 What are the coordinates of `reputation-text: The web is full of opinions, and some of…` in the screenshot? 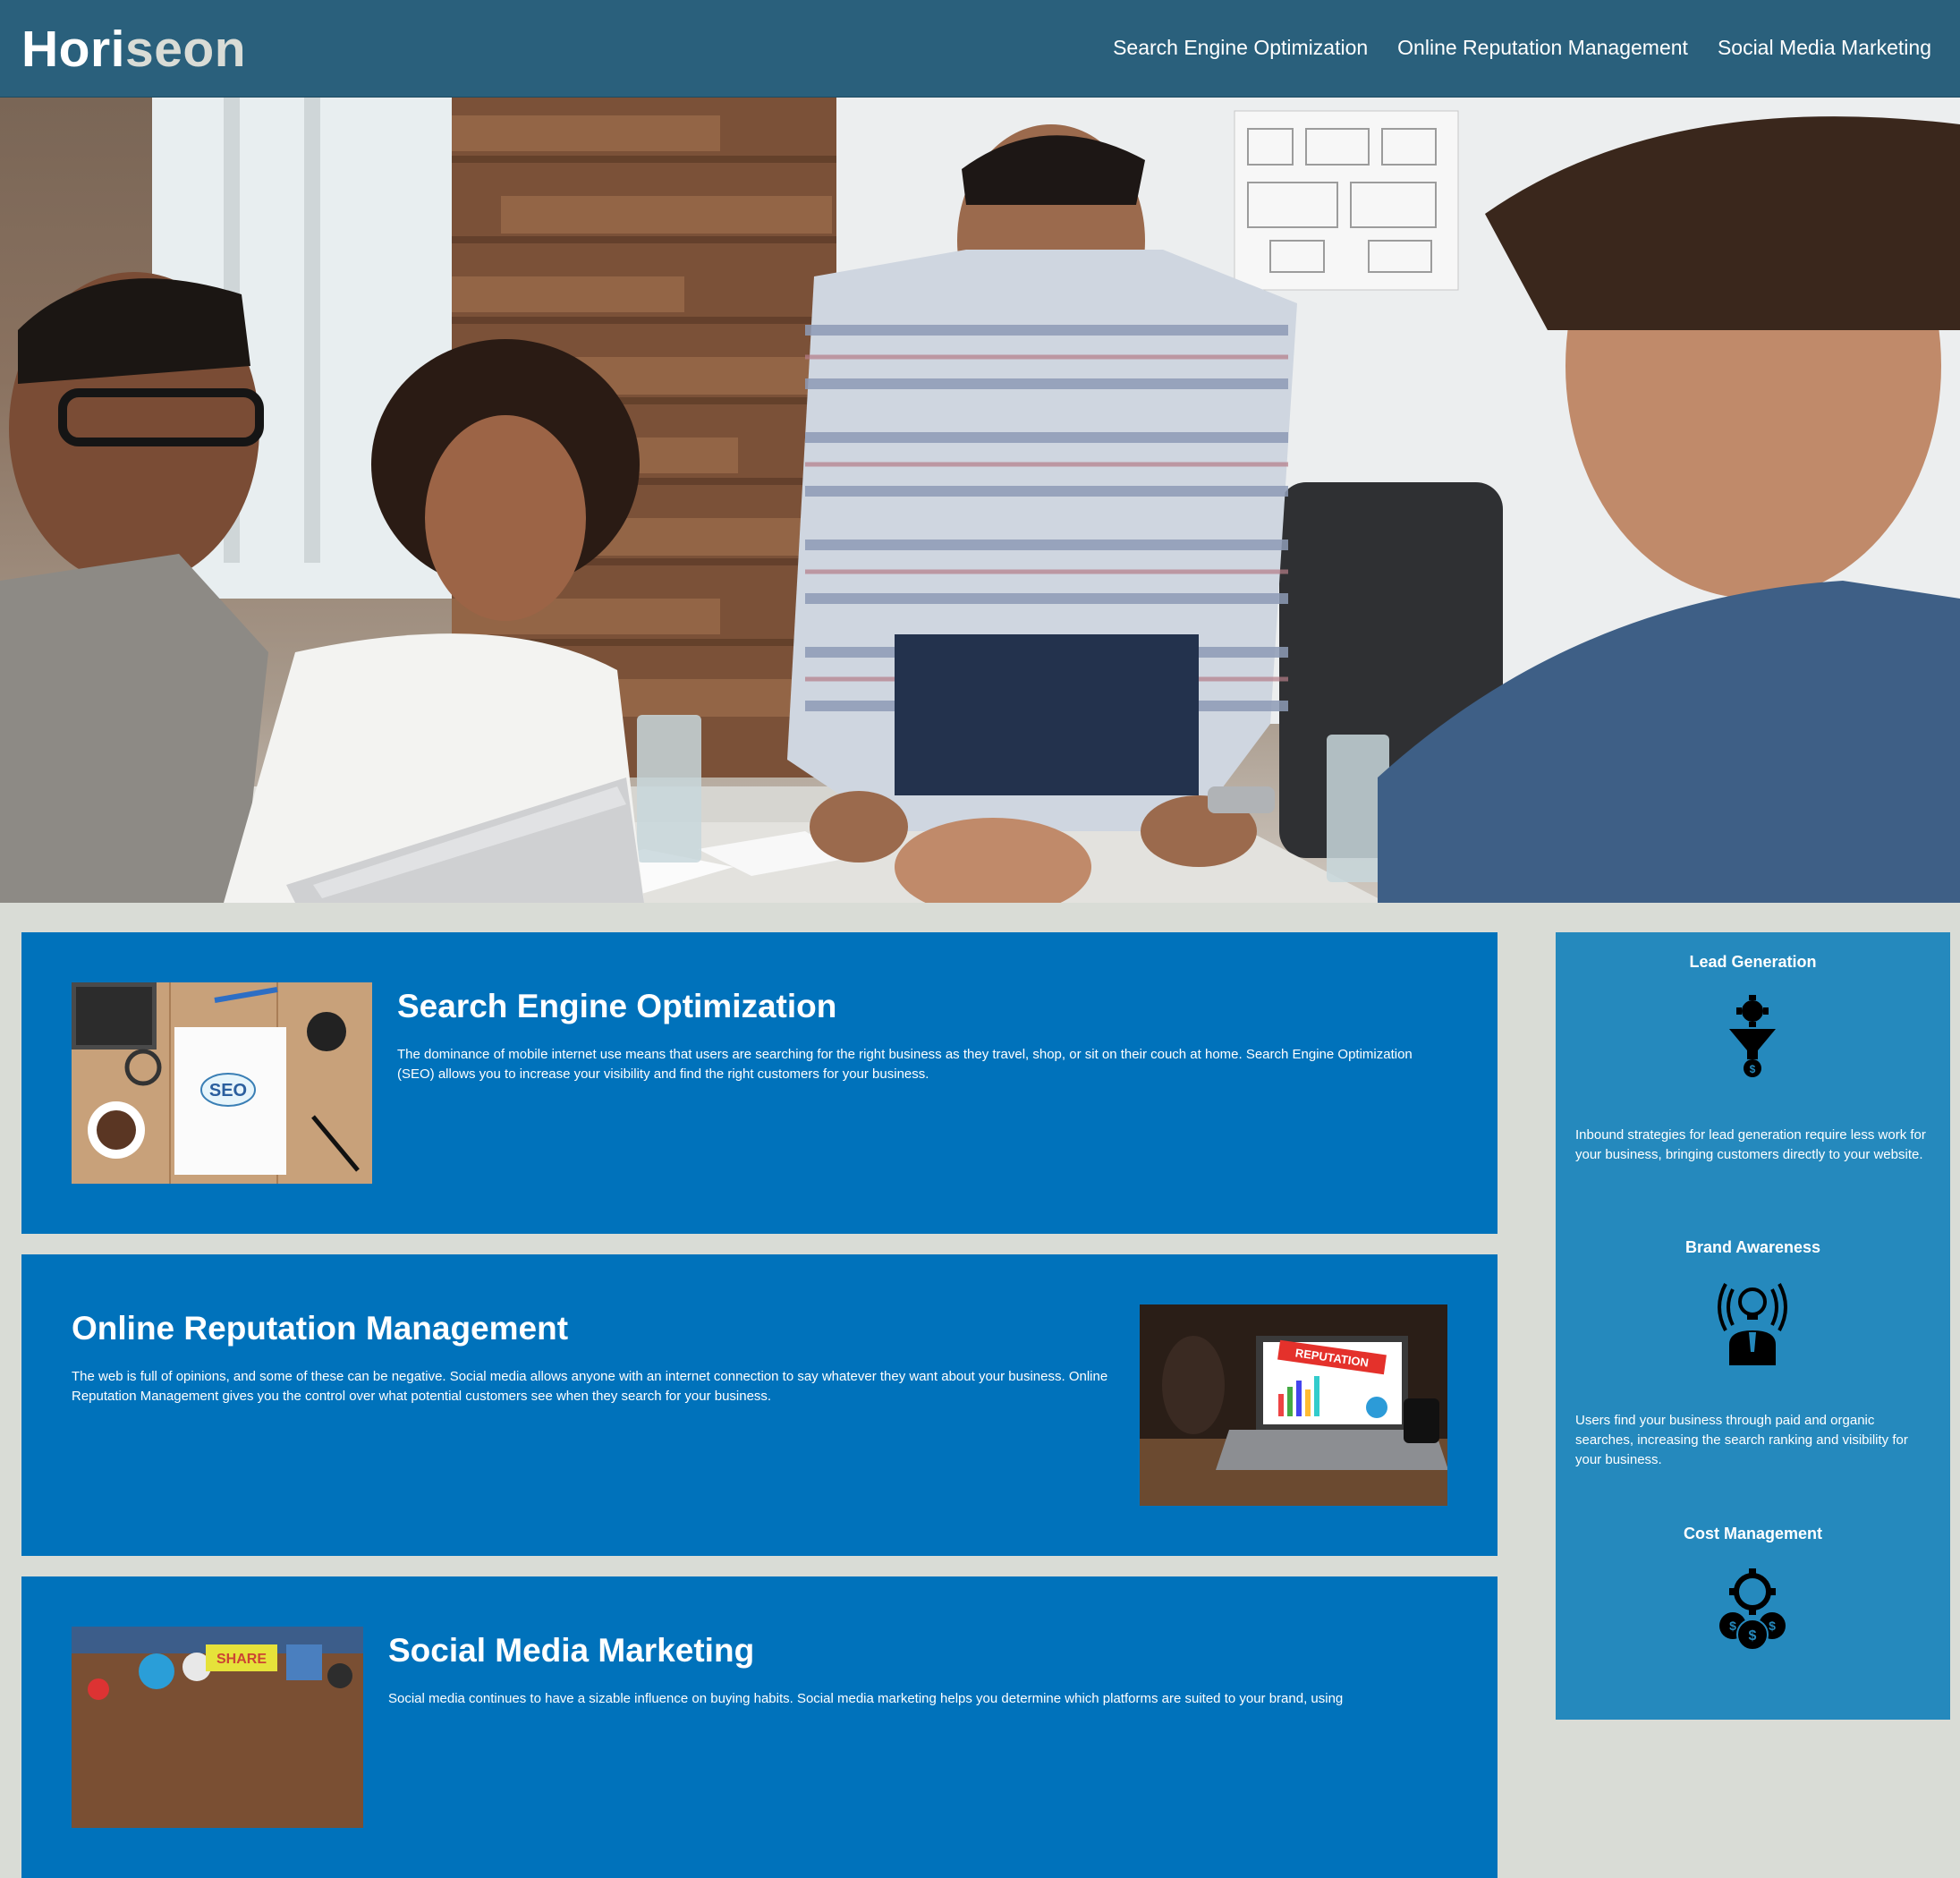 It's located at (590, 1386).